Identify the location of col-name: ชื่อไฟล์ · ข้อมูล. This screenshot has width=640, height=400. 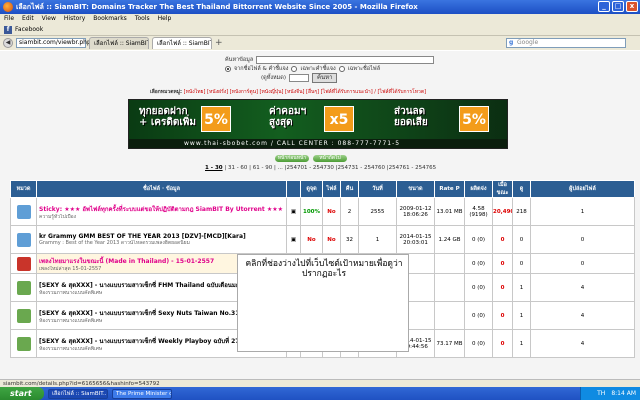
(161, 189).